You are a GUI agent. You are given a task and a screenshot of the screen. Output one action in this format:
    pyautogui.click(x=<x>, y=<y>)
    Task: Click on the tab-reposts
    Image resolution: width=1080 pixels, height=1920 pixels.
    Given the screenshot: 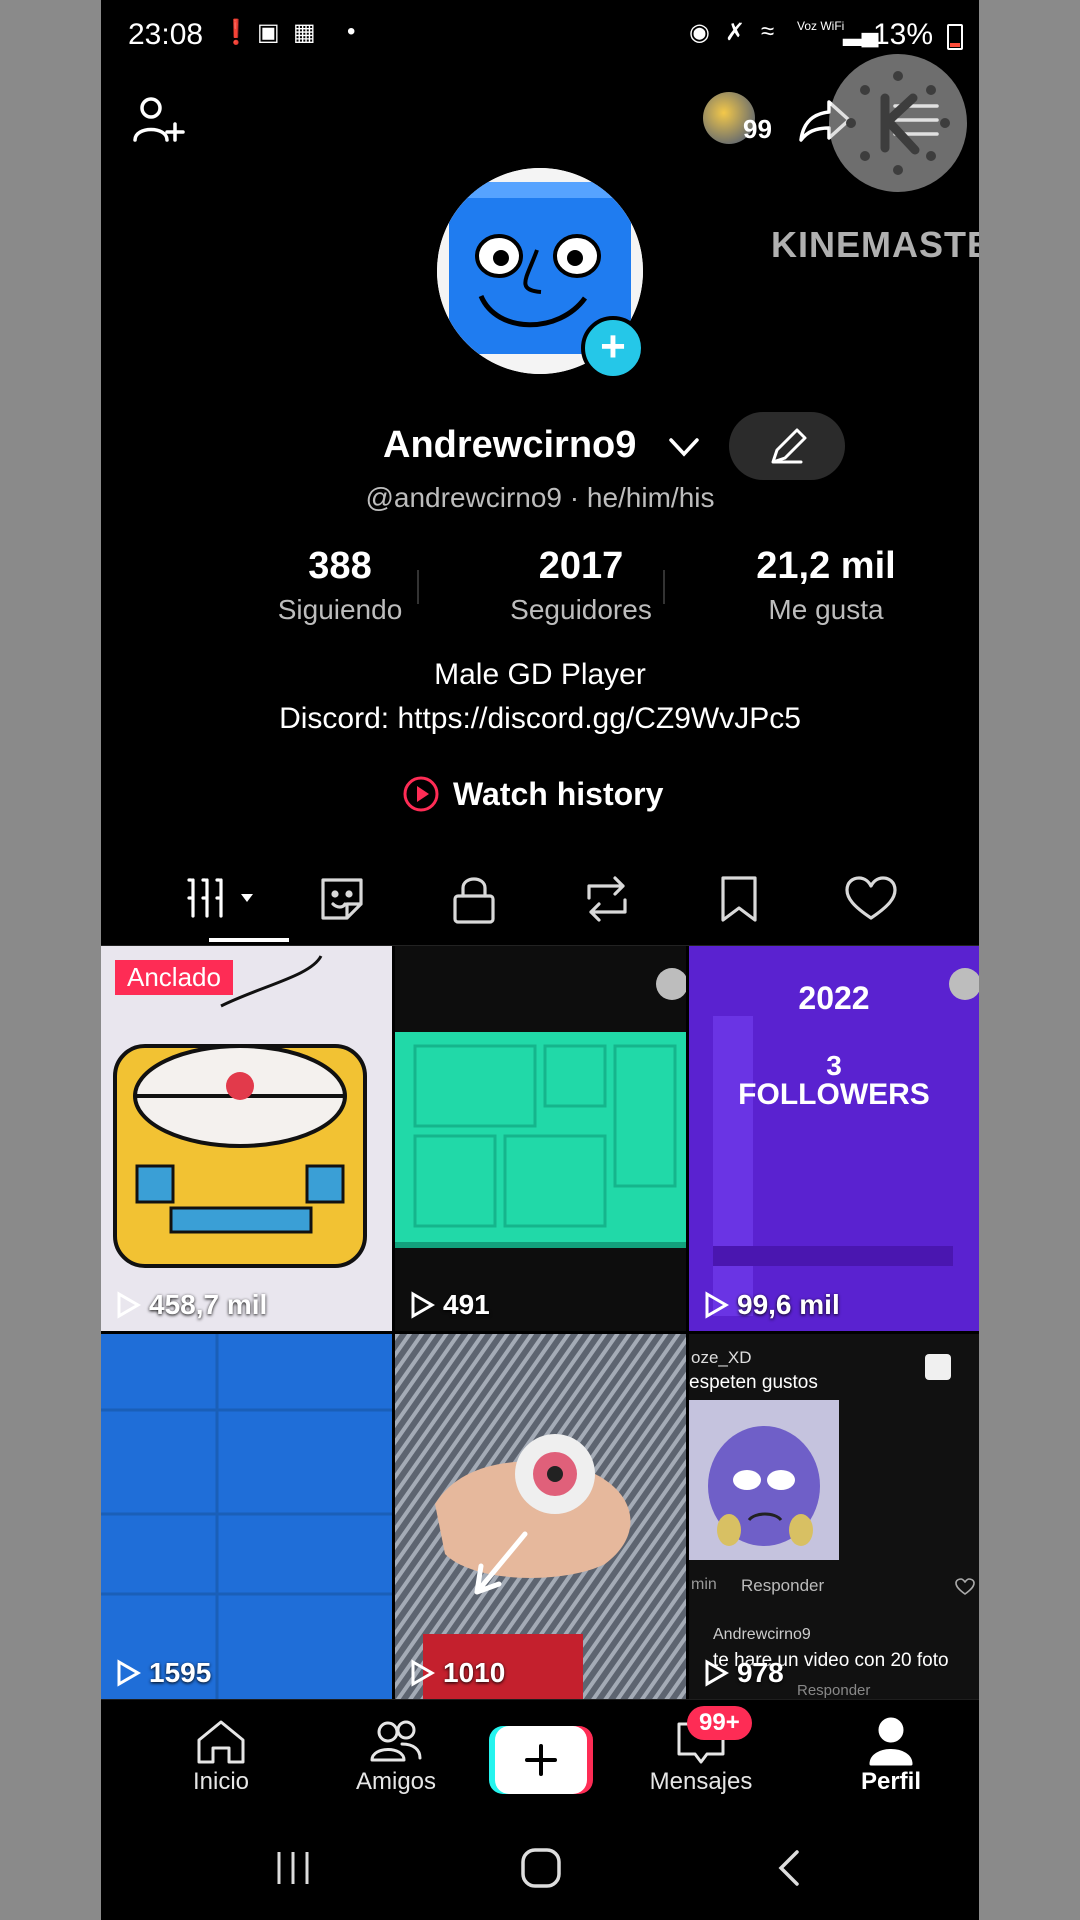 What is the action you would take?
    pyautogui.click(x=607, y=901)
    